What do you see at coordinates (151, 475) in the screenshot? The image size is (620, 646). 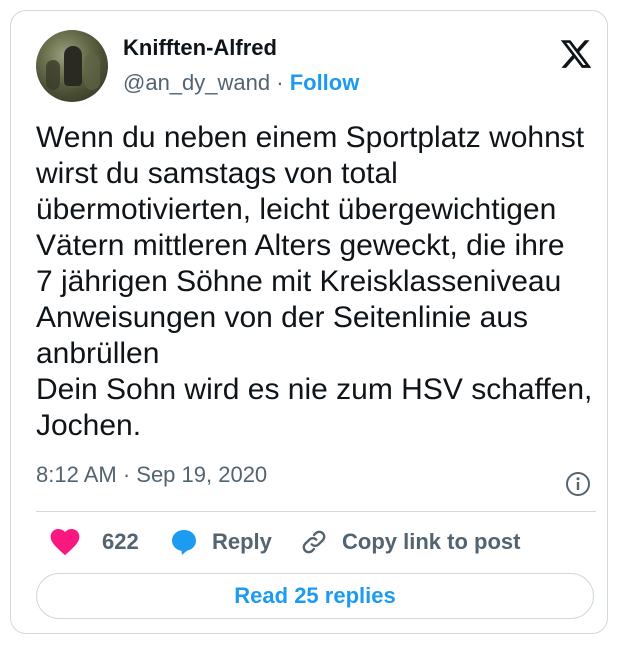 I see `timestamp: 8:12 AM · Sep 19, 2020` at bounding box center [151, 475].